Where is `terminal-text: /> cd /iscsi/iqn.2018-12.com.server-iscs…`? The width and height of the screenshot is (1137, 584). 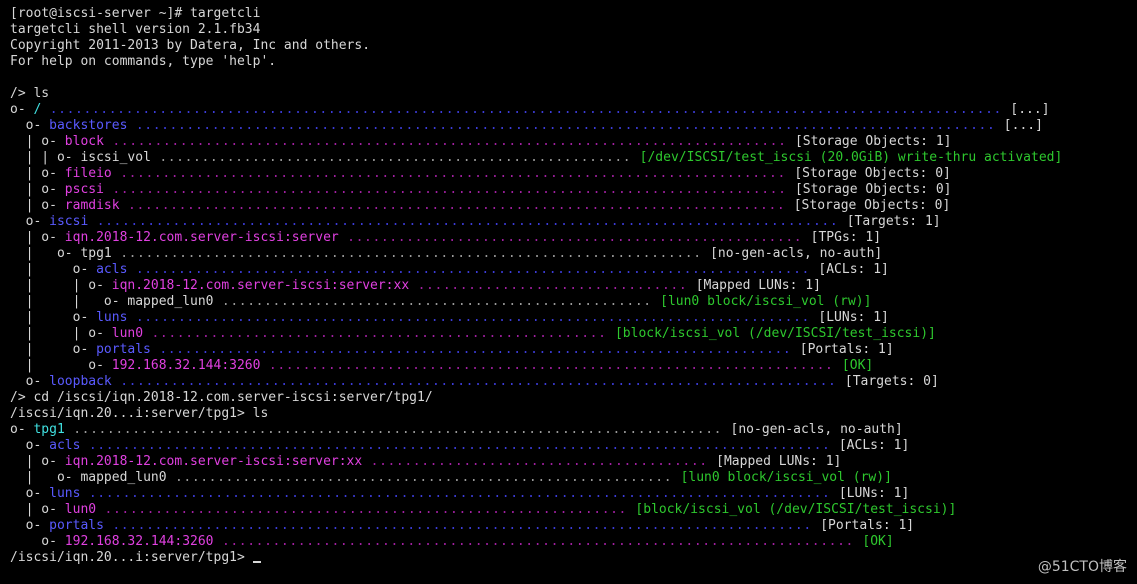
terminal-text: /> cd /iscsi/iqn.2018-12.com.server-iscs… is located at coordinates (221, 397).